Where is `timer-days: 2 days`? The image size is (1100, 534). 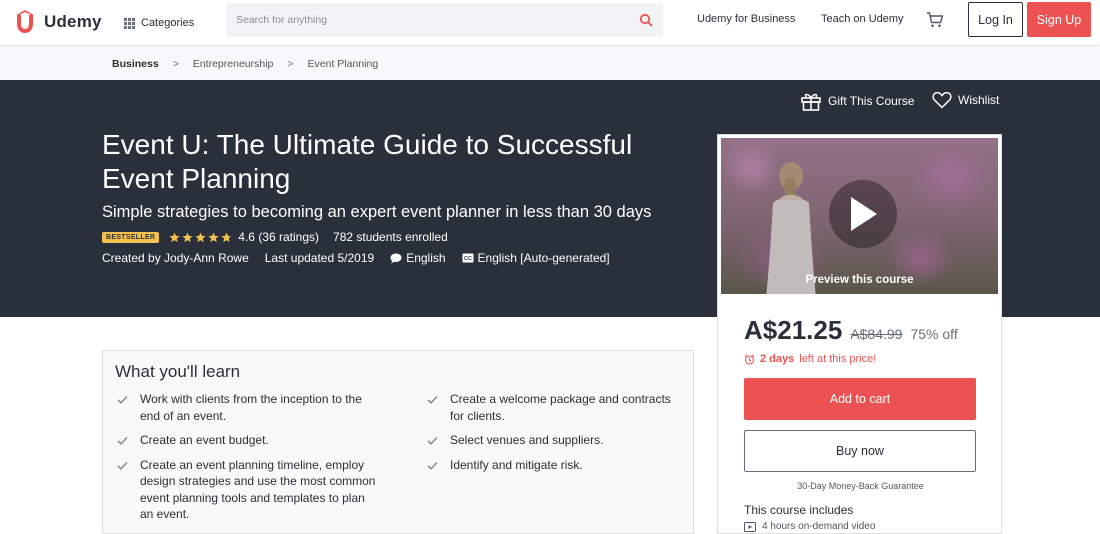 timer-days: 2 days is located at coordinates (777, 359).